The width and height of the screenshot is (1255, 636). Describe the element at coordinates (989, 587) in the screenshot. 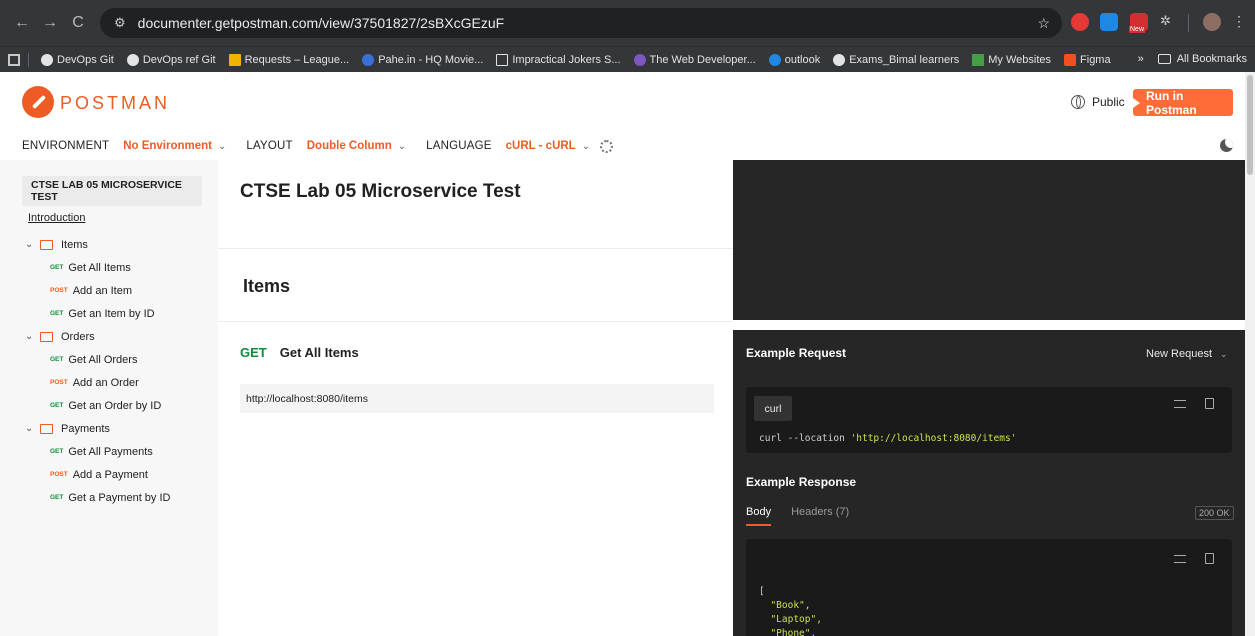

I see `response-code-block: [ "Book", "Laptop", "Phone",` at that location.